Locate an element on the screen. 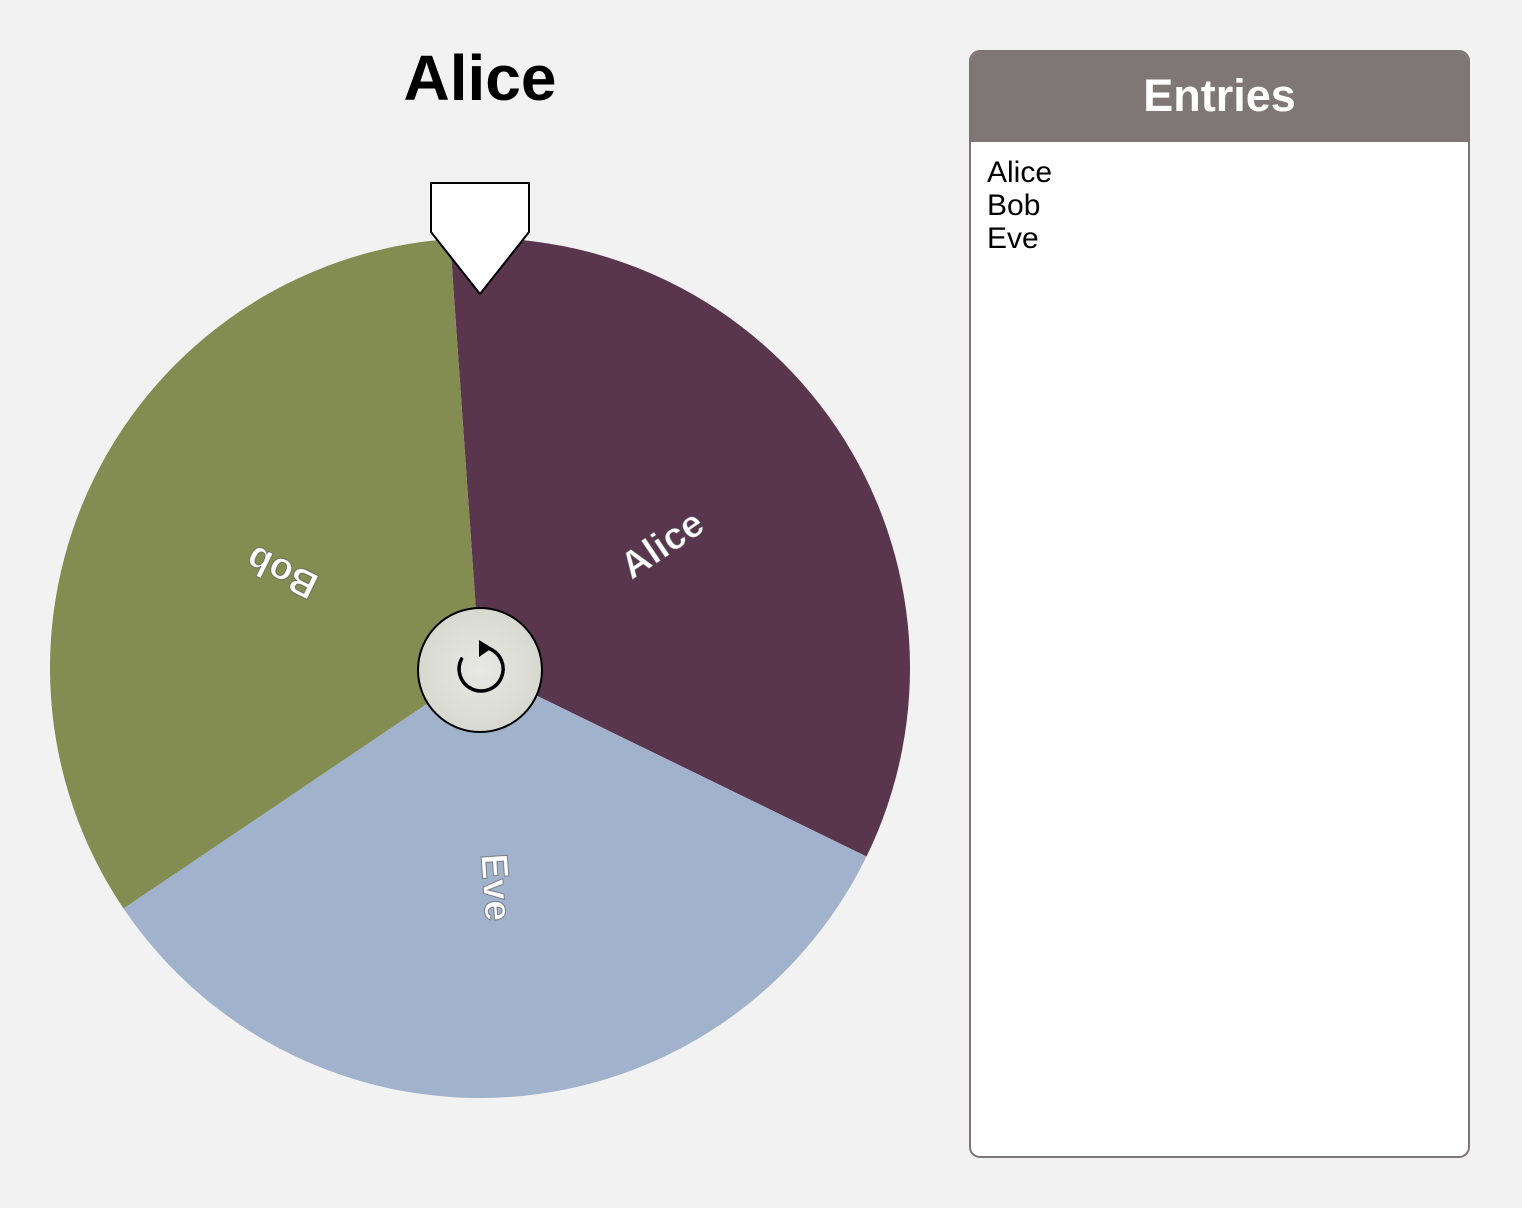 This screenshot has width=1522, height=1208. entries-title: Entries is located at coordinates (1219, 97).